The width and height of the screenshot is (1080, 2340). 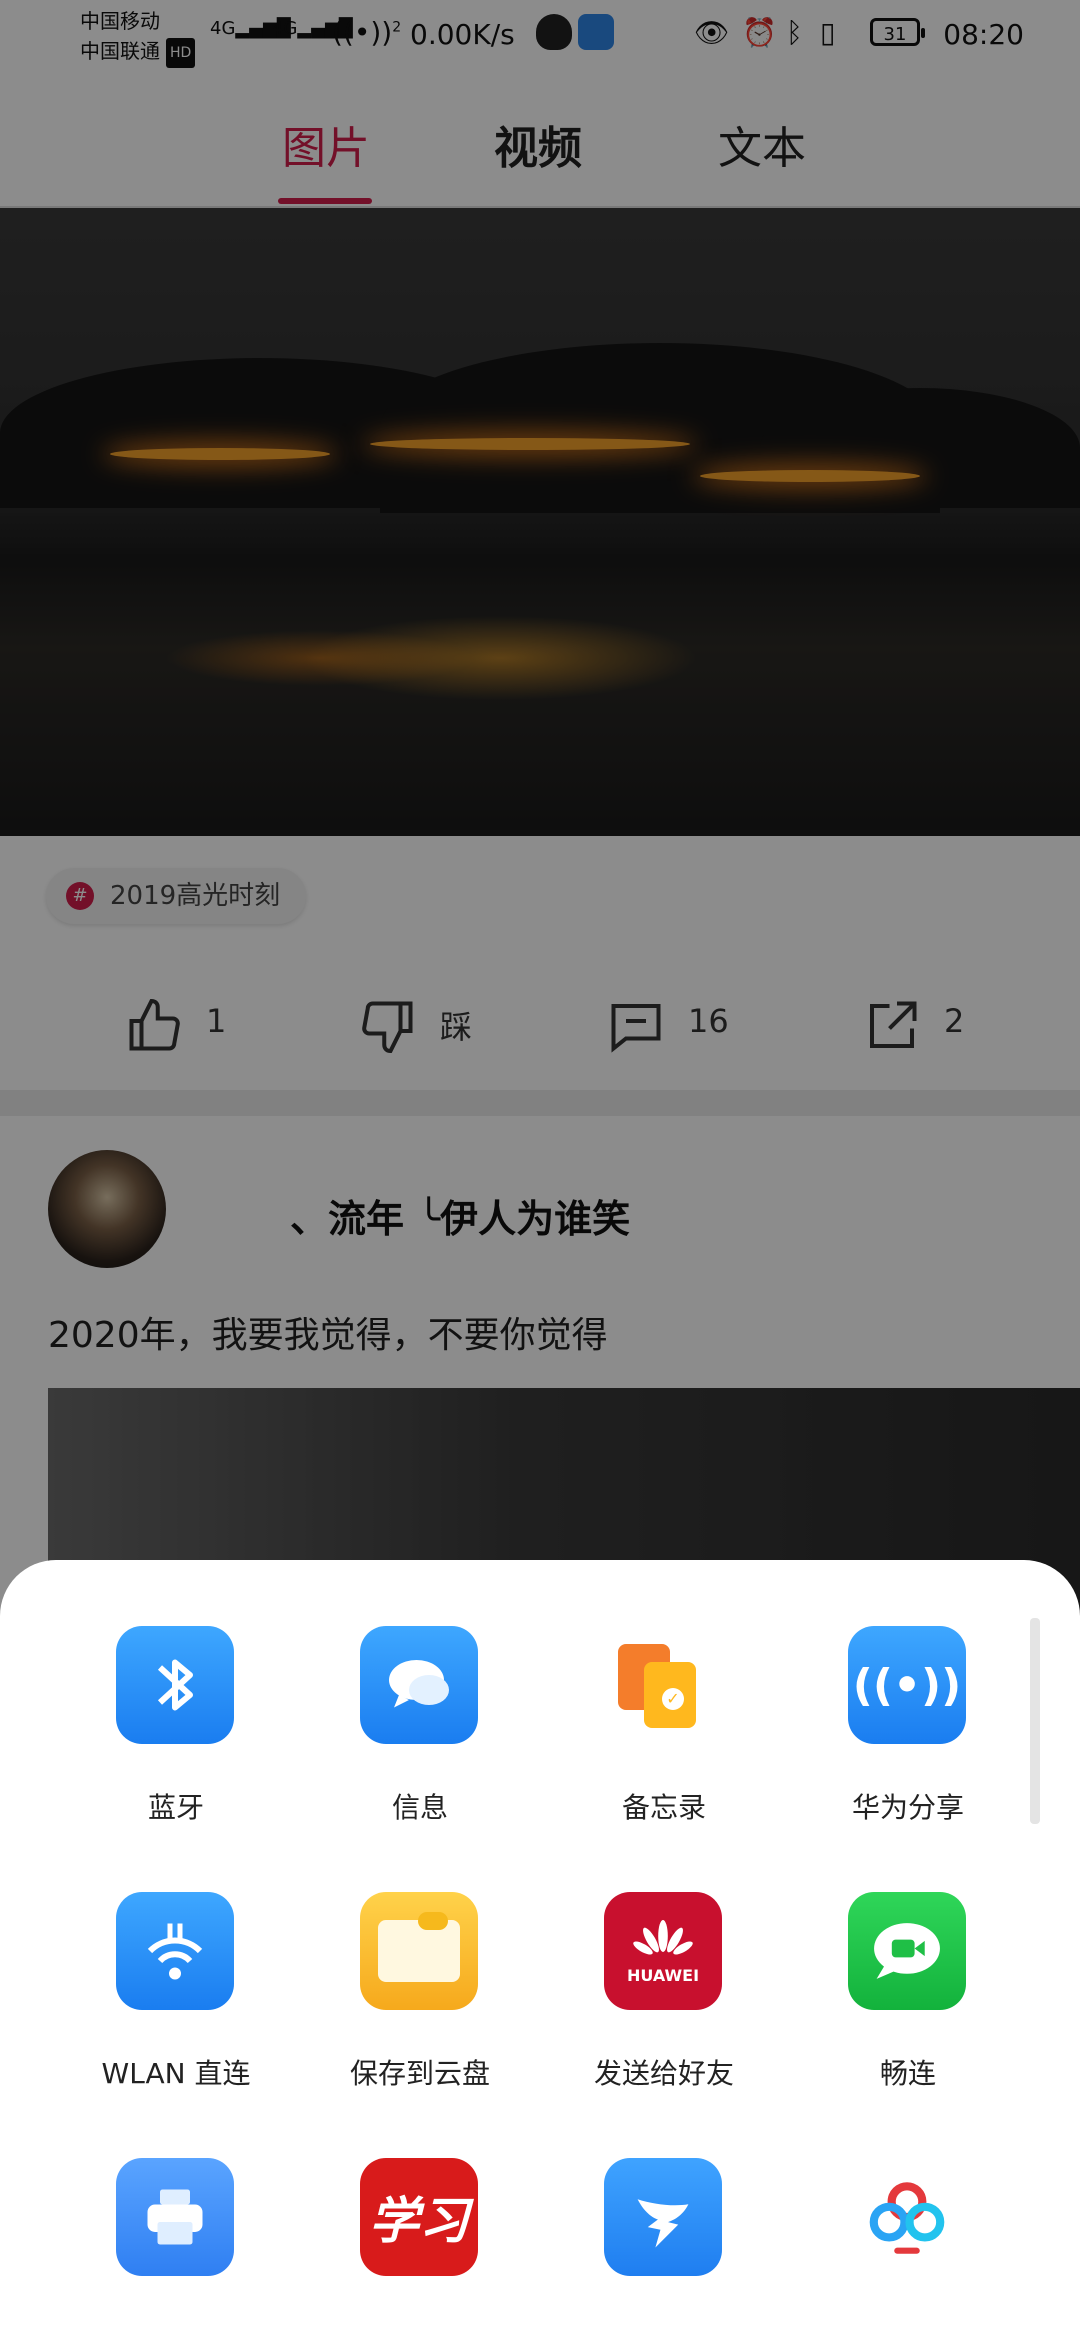 What do you see at coordinates (907, 1807) in the screenshot?
I see `share-label: 华为分享` at bounding box center [907, 1807].